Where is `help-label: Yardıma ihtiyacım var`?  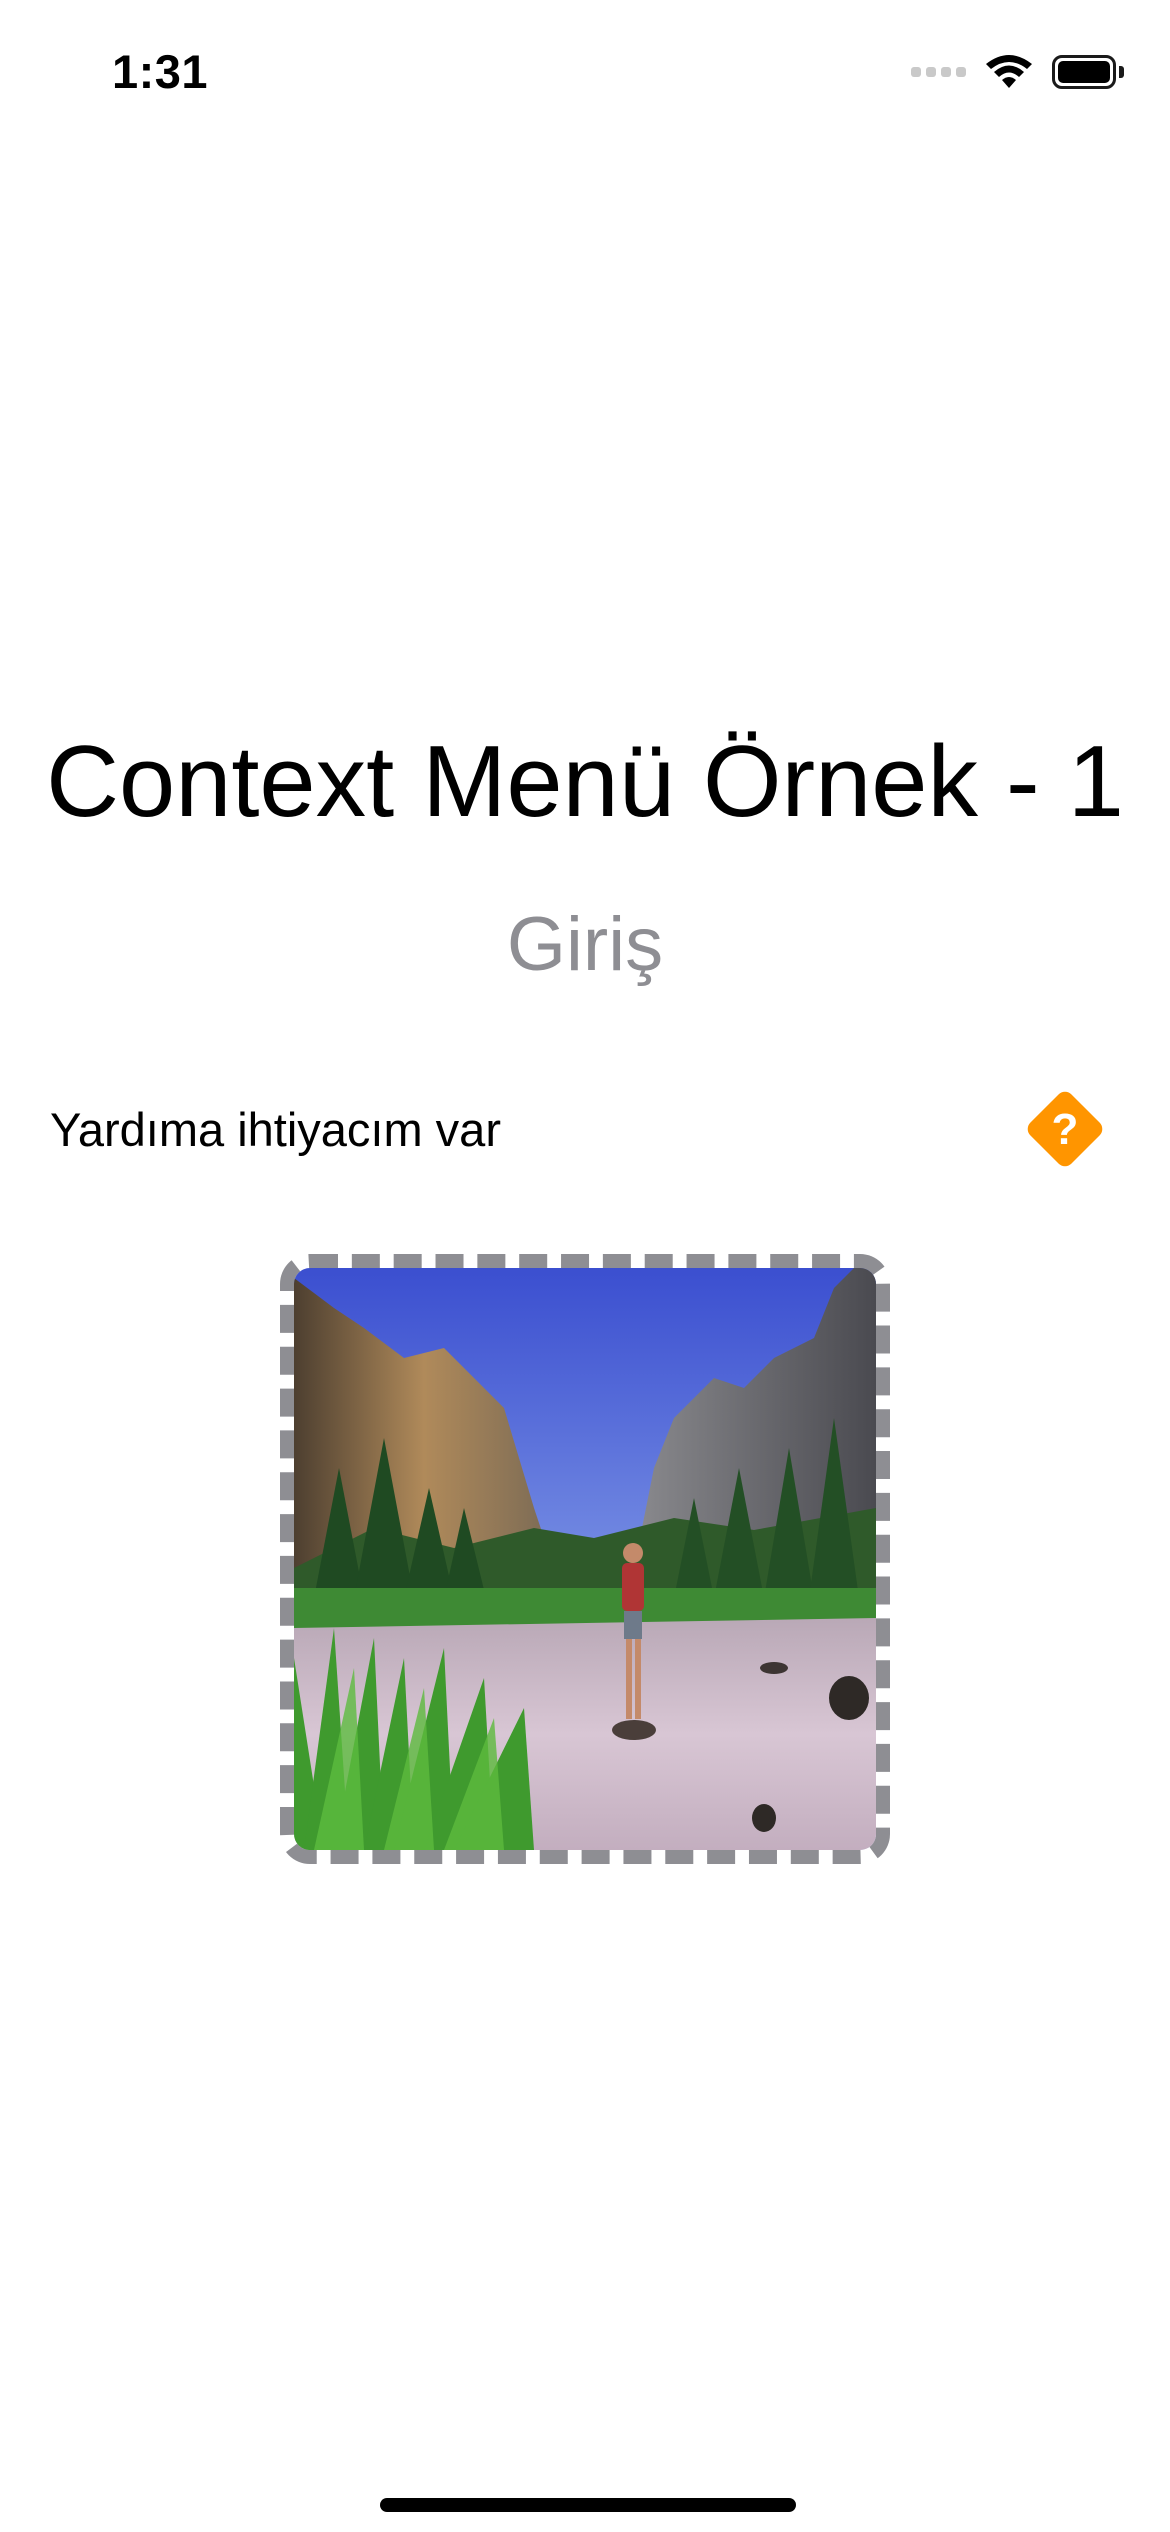 help-label: Yardıma ihtiyacım var is located at coordinates (275, 1129).